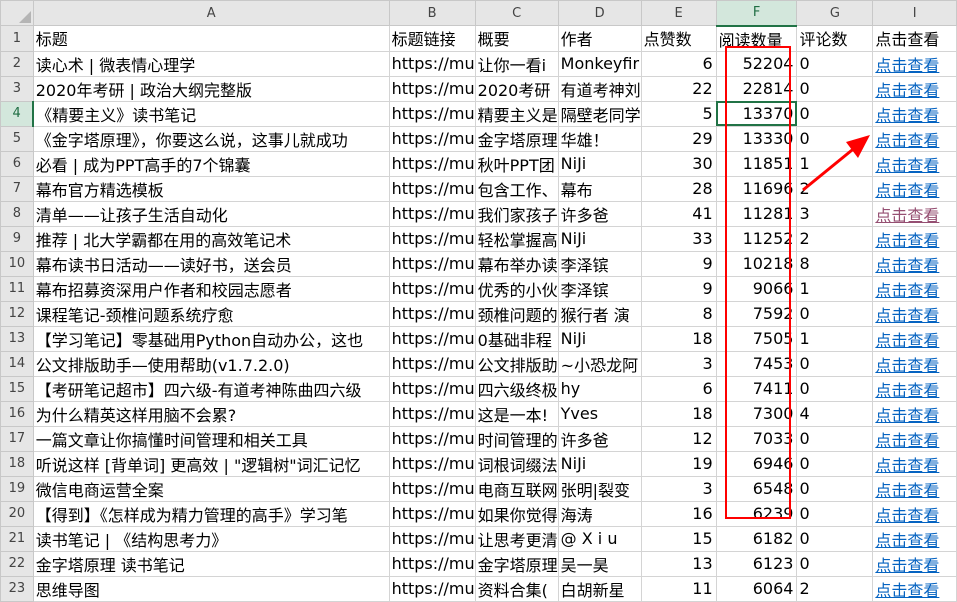  I want to click on cell-likes: 22, so click(678, 88).